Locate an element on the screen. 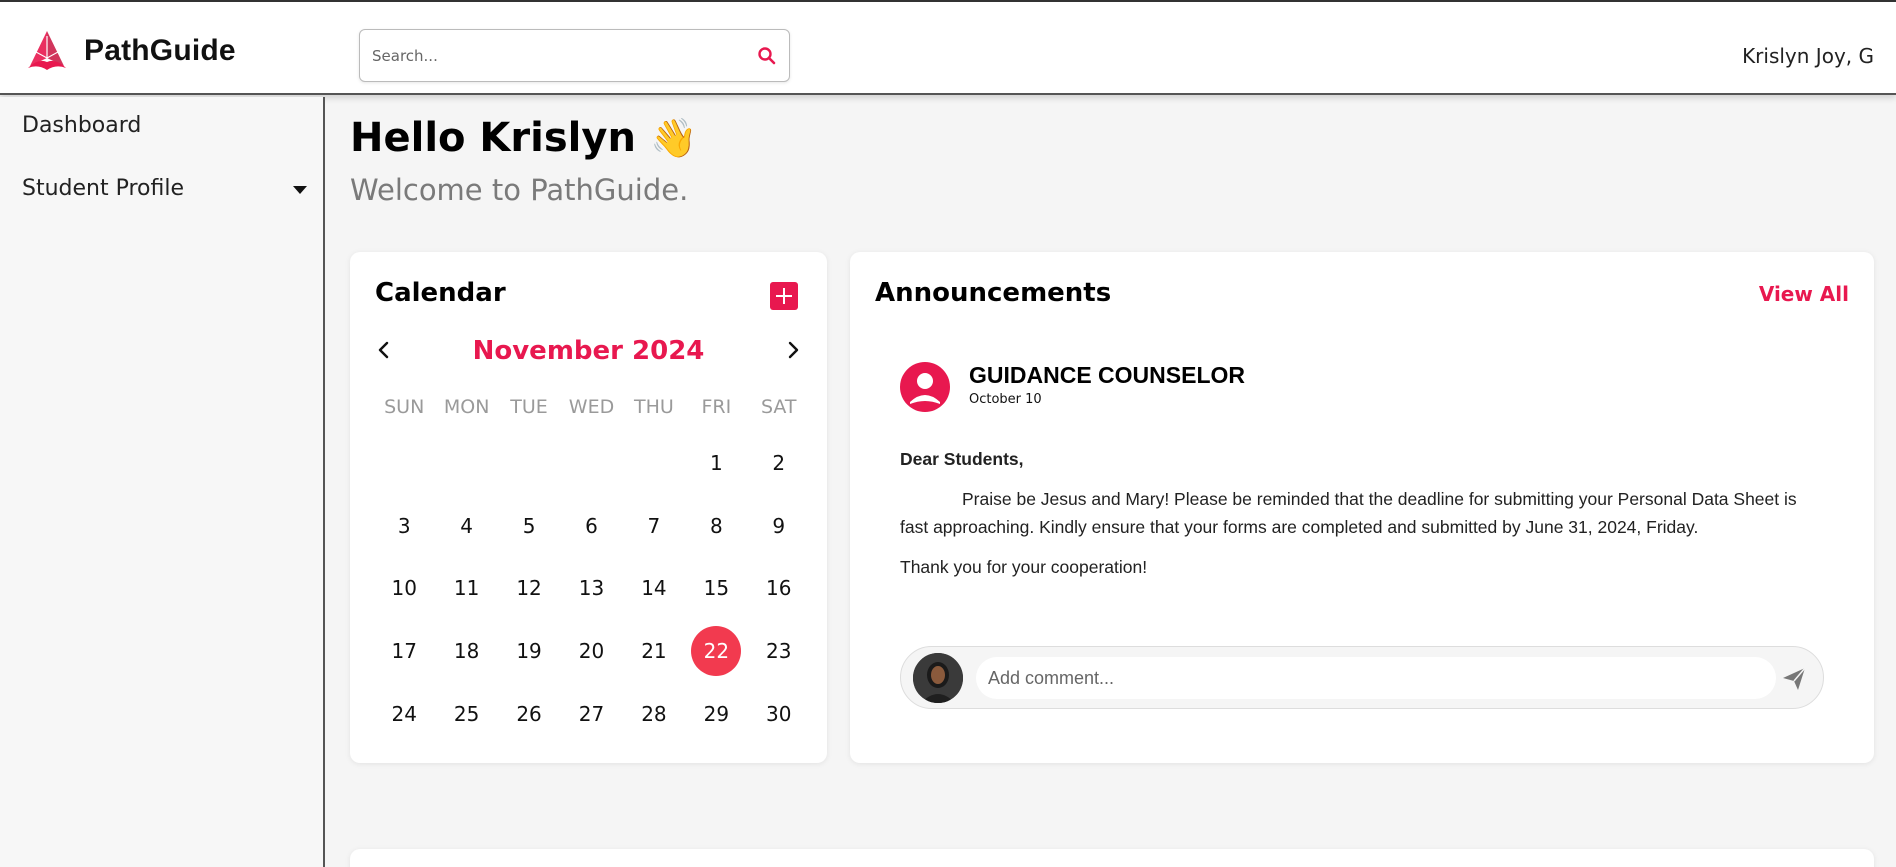 This screenshot has height=867, width=1896. calendar-day: 19 is located at coordinates (529, 651).